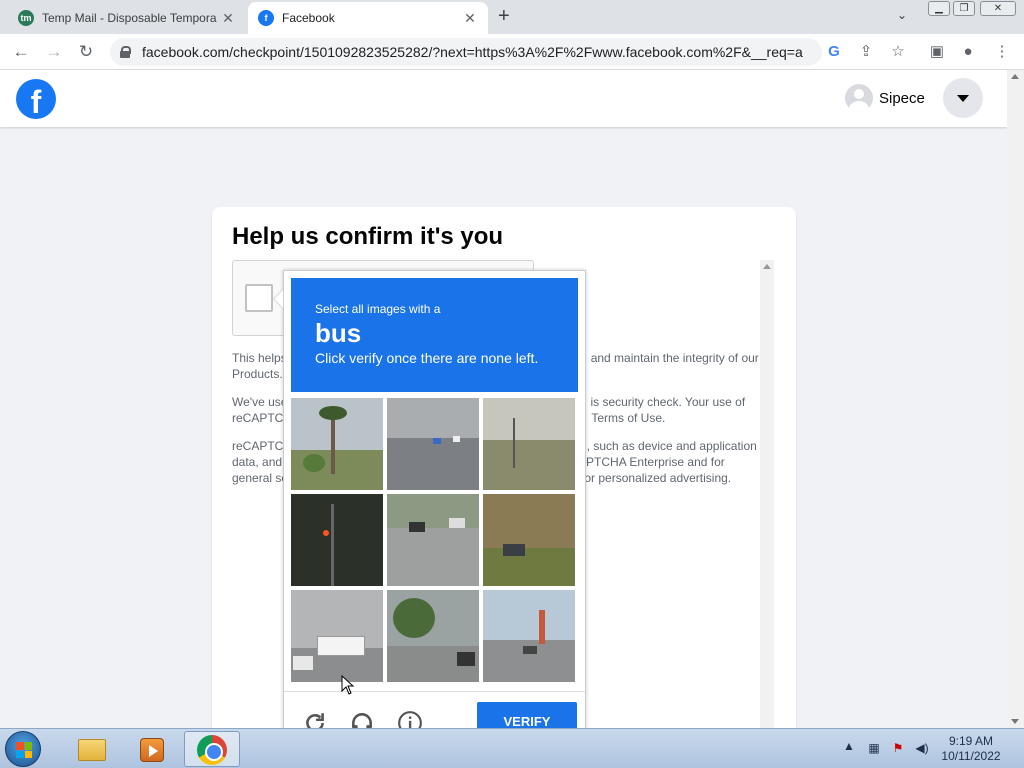  I want to click on page-scrollbar, so click(1015, 399).